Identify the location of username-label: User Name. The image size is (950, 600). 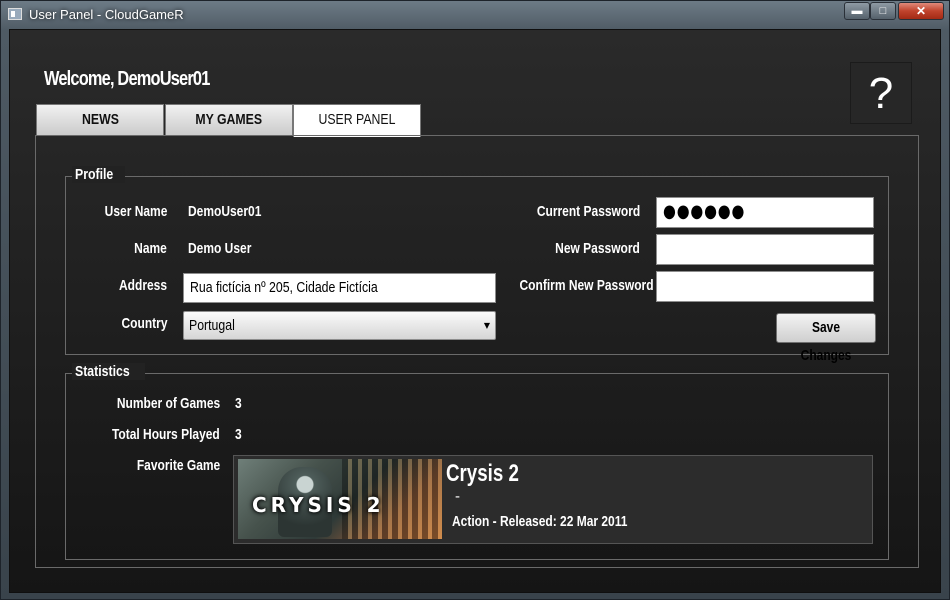
(135, 211).